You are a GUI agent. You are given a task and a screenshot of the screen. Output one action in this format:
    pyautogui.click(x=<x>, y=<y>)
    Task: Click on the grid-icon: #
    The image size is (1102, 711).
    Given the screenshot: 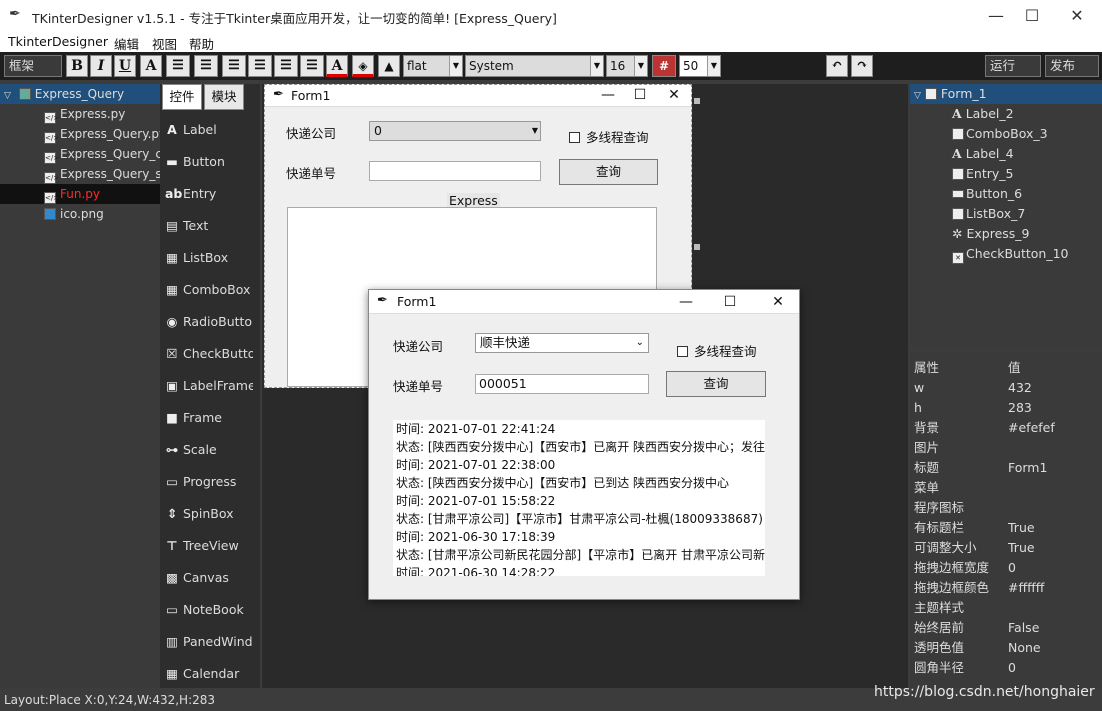 What is the action you would take?
    pyautogui.click(x=664, y=66)
    